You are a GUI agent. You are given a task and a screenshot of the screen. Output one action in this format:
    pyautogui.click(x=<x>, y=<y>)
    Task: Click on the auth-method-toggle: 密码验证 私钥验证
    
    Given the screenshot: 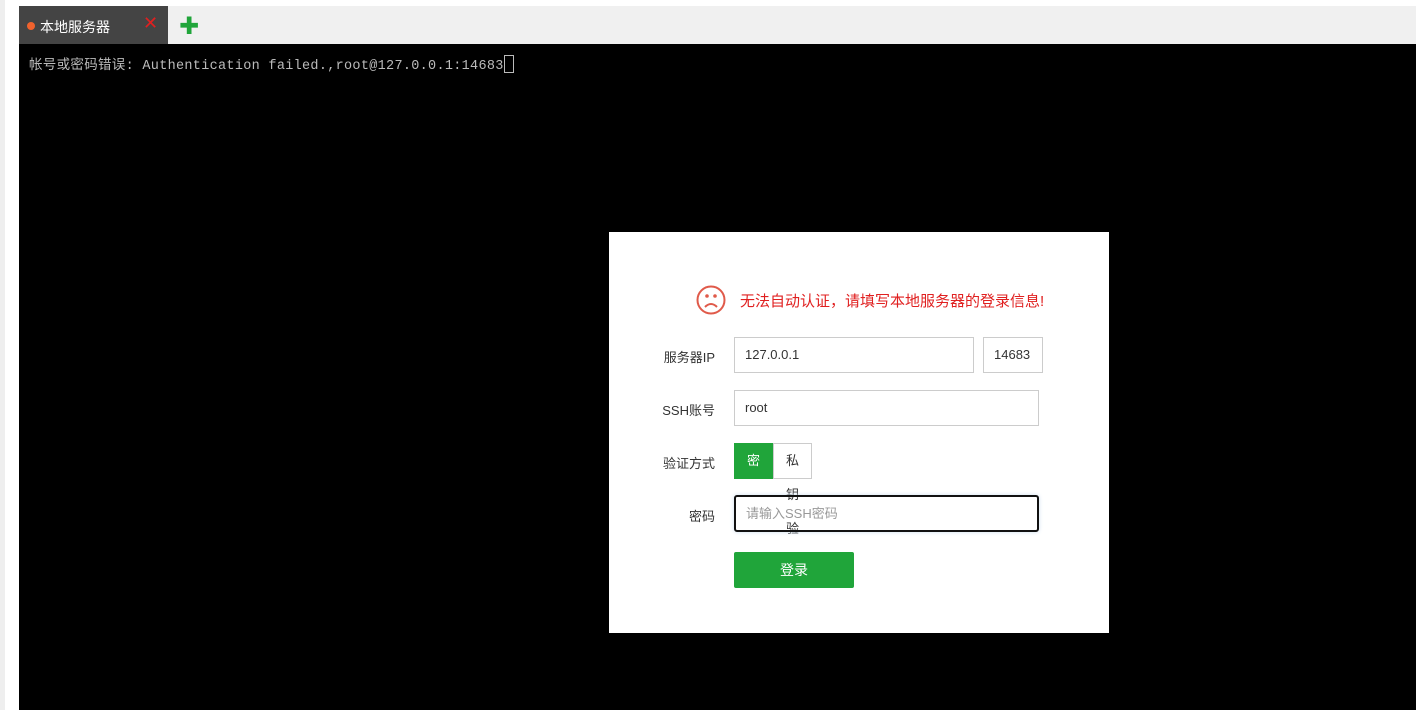 What is the action you would take?
    pyautogui.click(x=773, y=506)
    